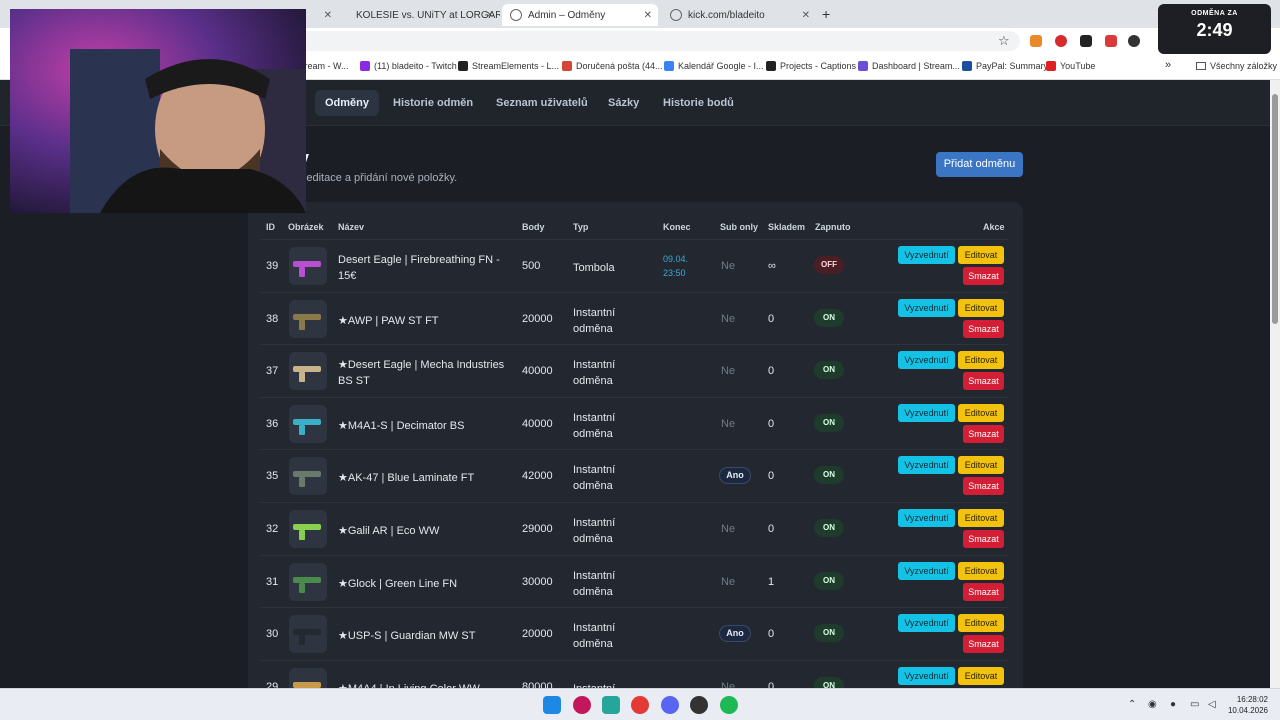 The width and height of the screenshot is (1280, 720). I want to click on header-id: ID, so click(270, 227).